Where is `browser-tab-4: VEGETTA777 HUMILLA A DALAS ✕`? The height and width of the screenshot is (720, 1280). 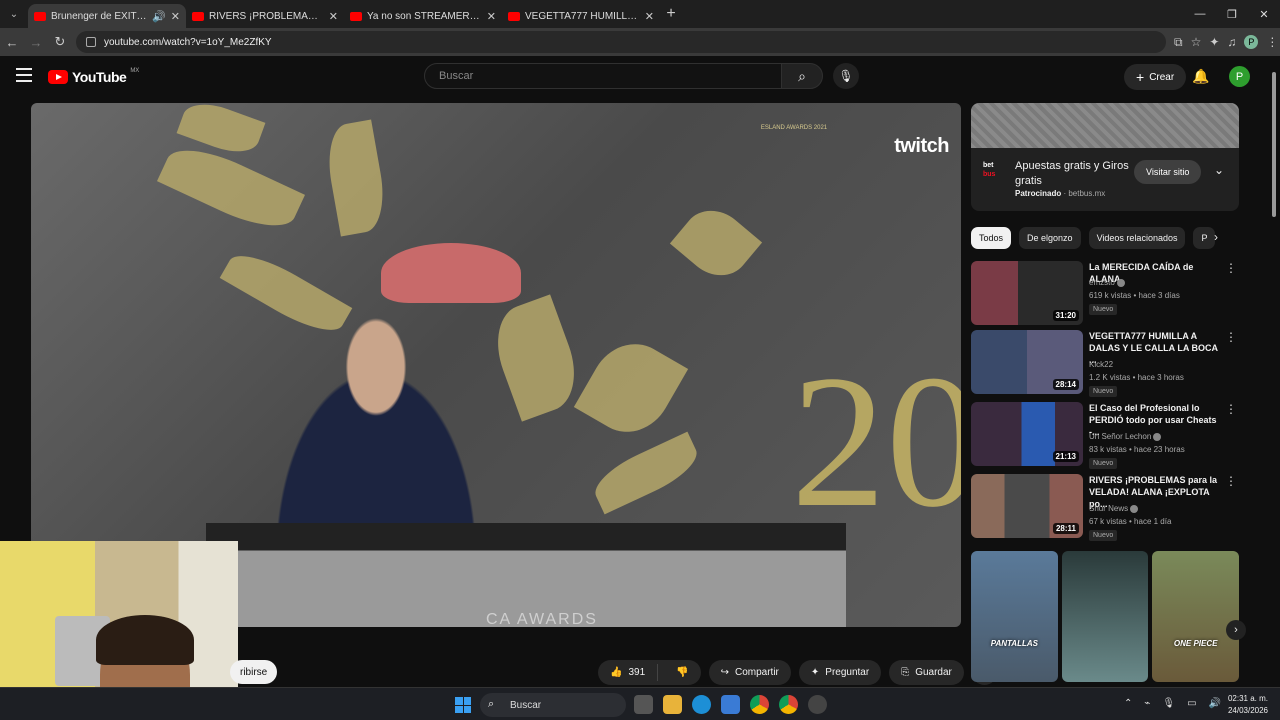
browser-tab-4: VEGETTA777 HUMILLA A DALAS ✕ is located at coordinates (581, 16).